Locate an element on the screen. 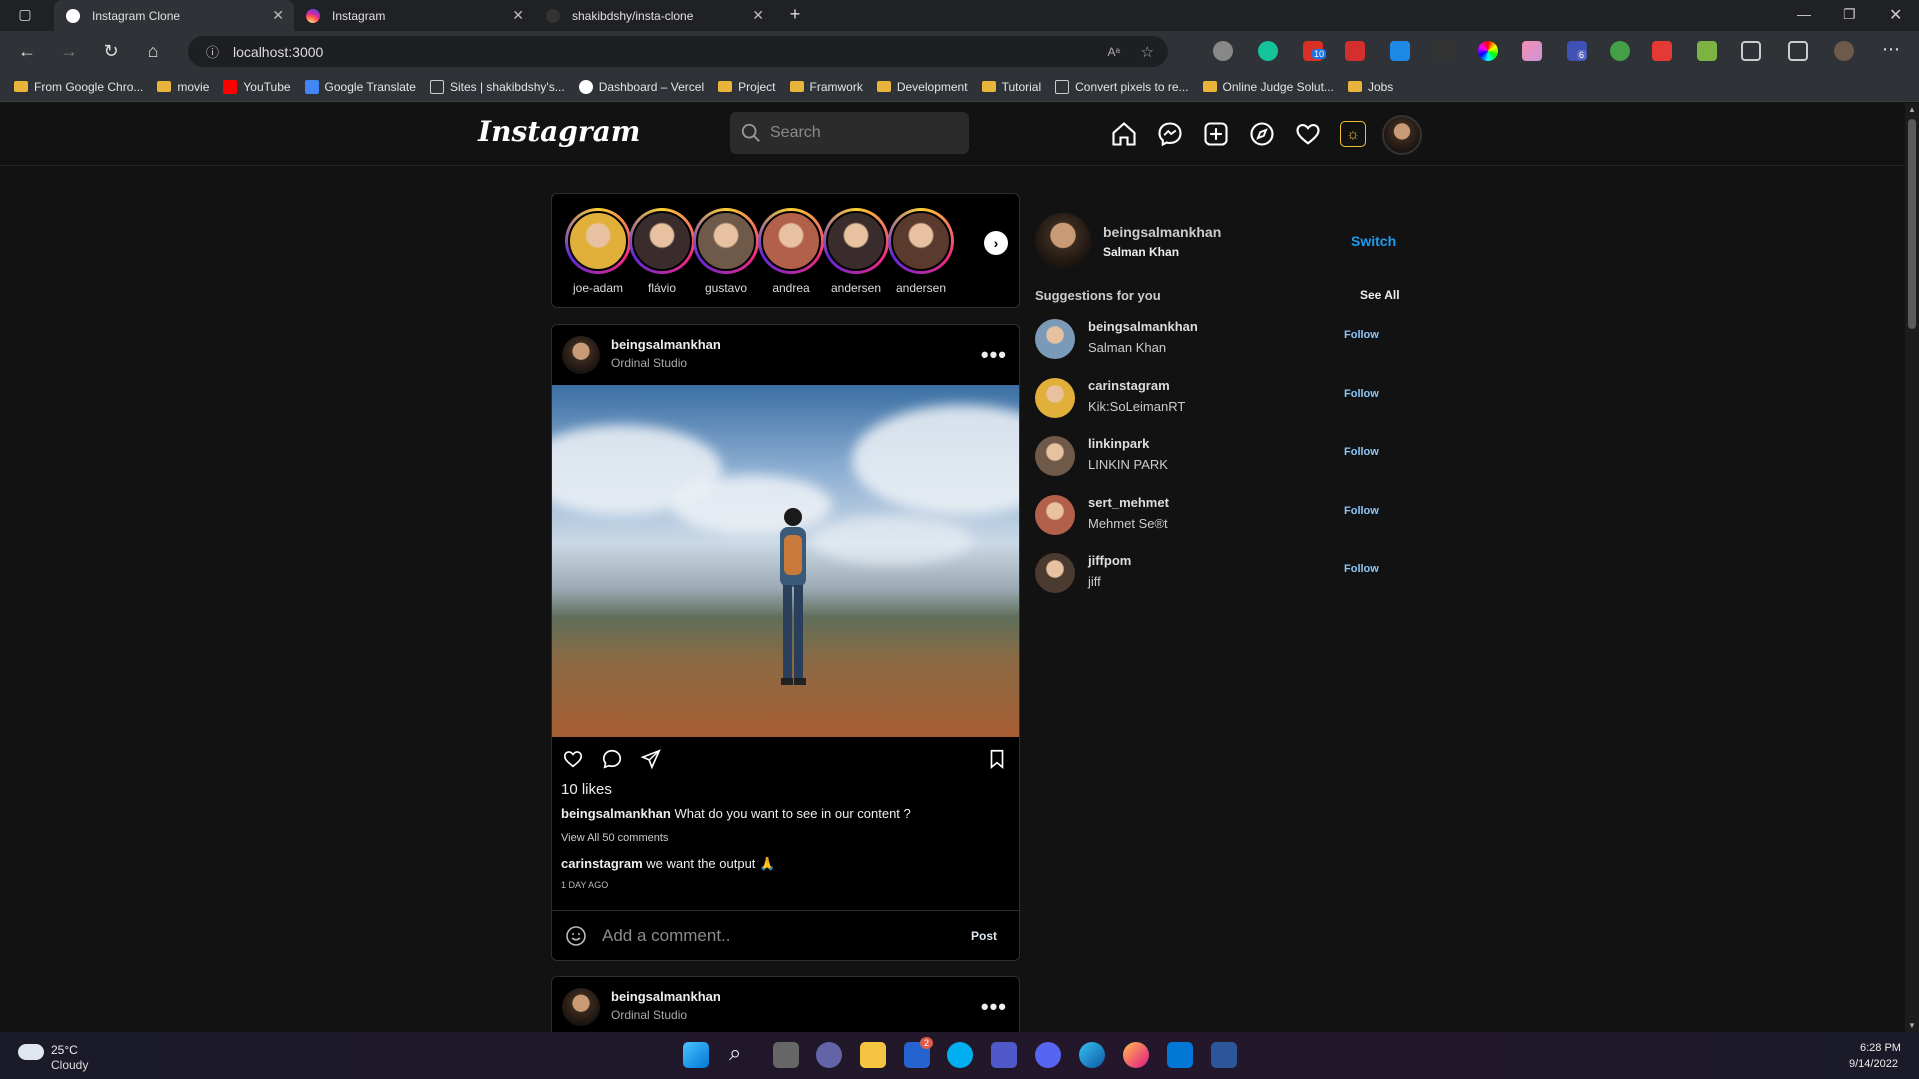 The height and width of the screenshot is (1079, 1919). skype-icon is located at coordinates (960, 1055).